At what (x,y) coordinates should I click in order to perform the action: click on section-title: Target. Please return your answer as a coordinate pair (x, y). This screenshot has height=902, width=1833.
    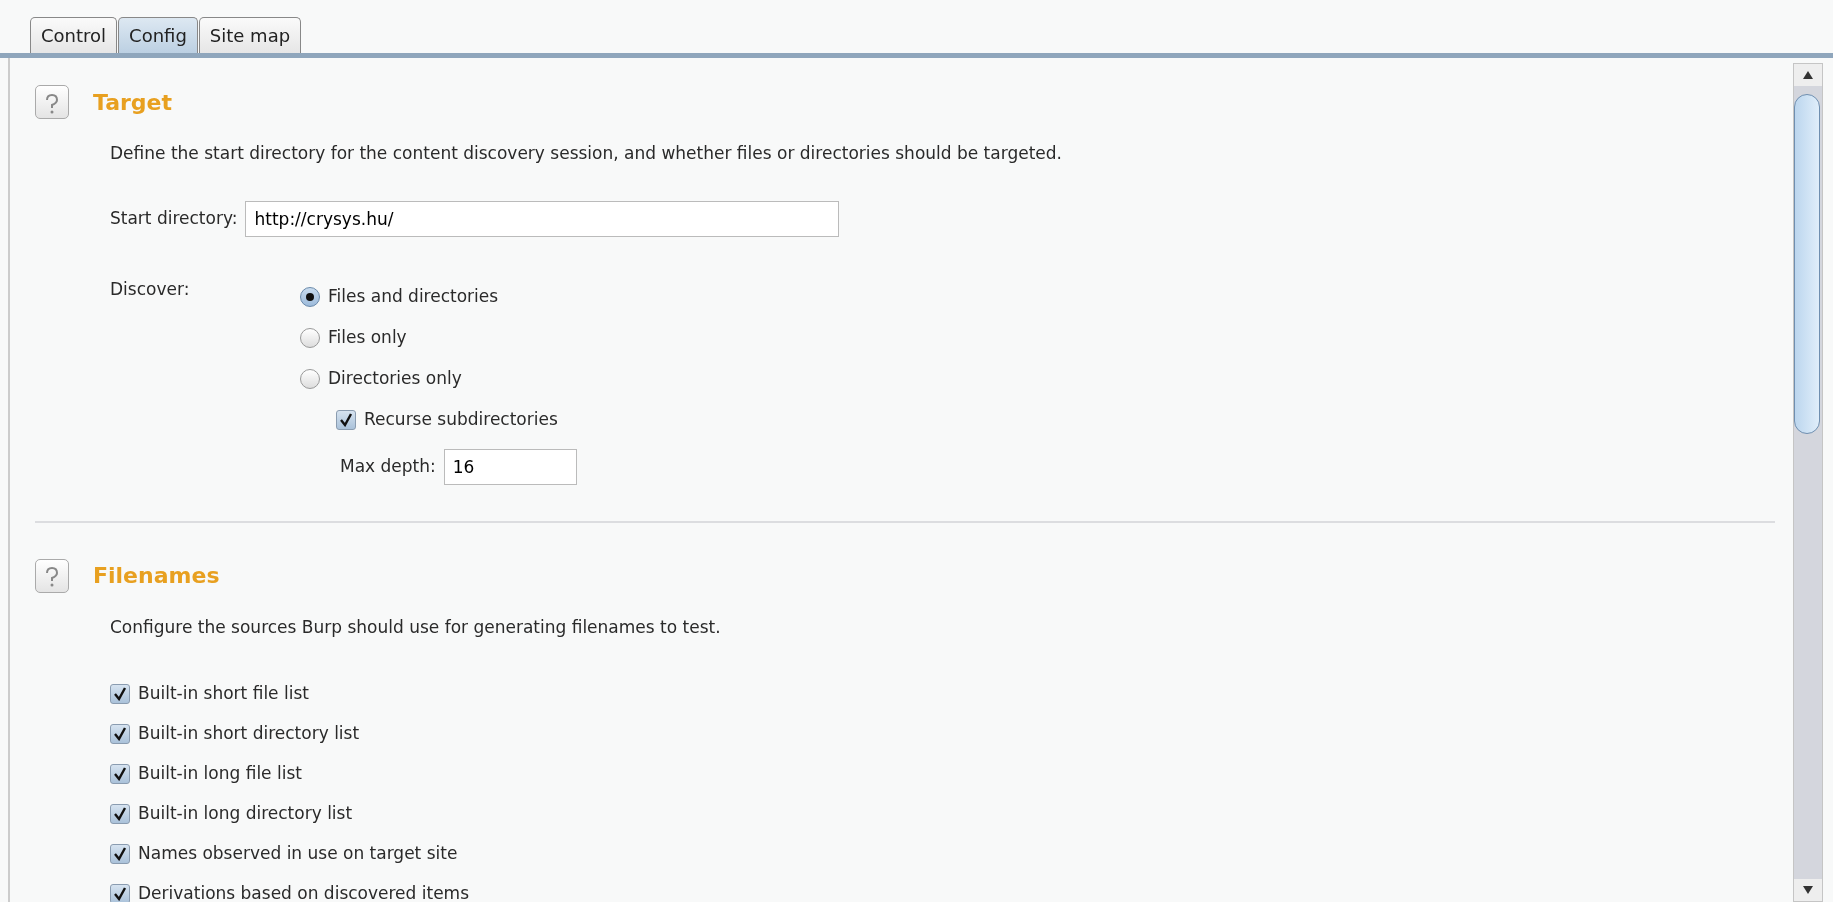
    Looking at the image, I should click on (133, 102).